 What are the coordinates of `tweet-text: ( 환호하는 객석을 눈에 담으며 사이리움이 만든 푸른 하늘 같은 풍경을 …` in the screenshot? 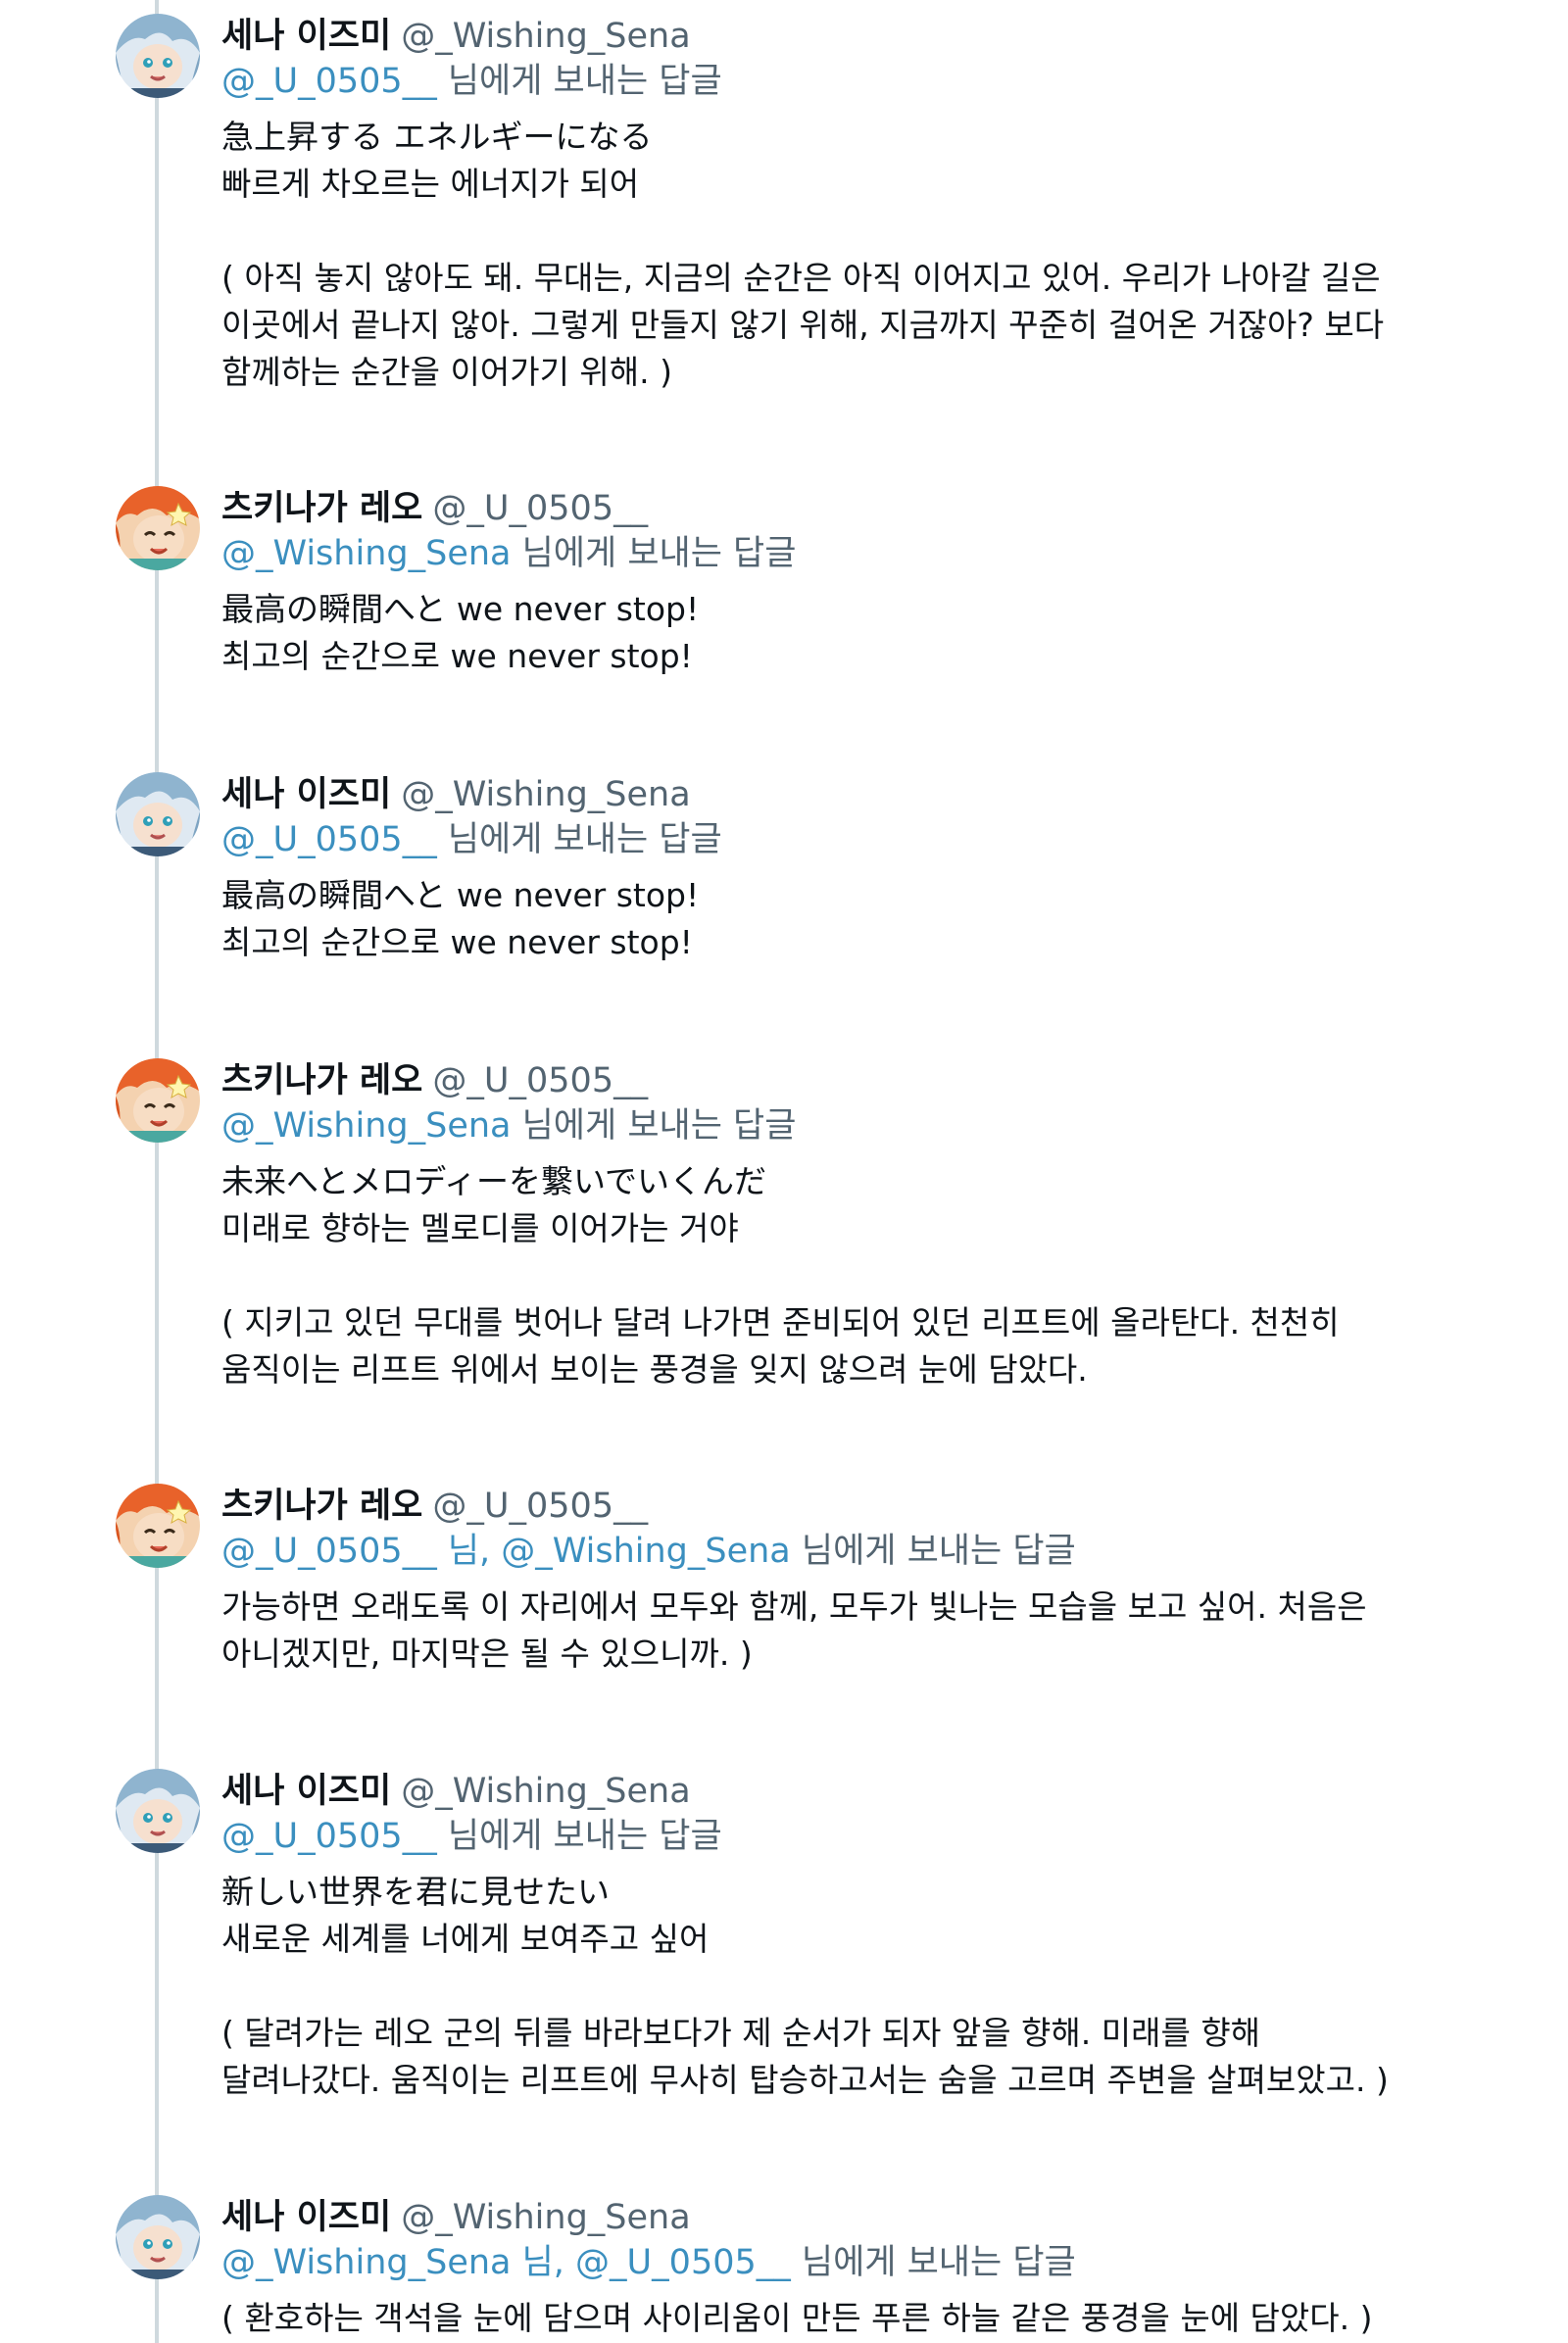 It's located at (833, 2318).